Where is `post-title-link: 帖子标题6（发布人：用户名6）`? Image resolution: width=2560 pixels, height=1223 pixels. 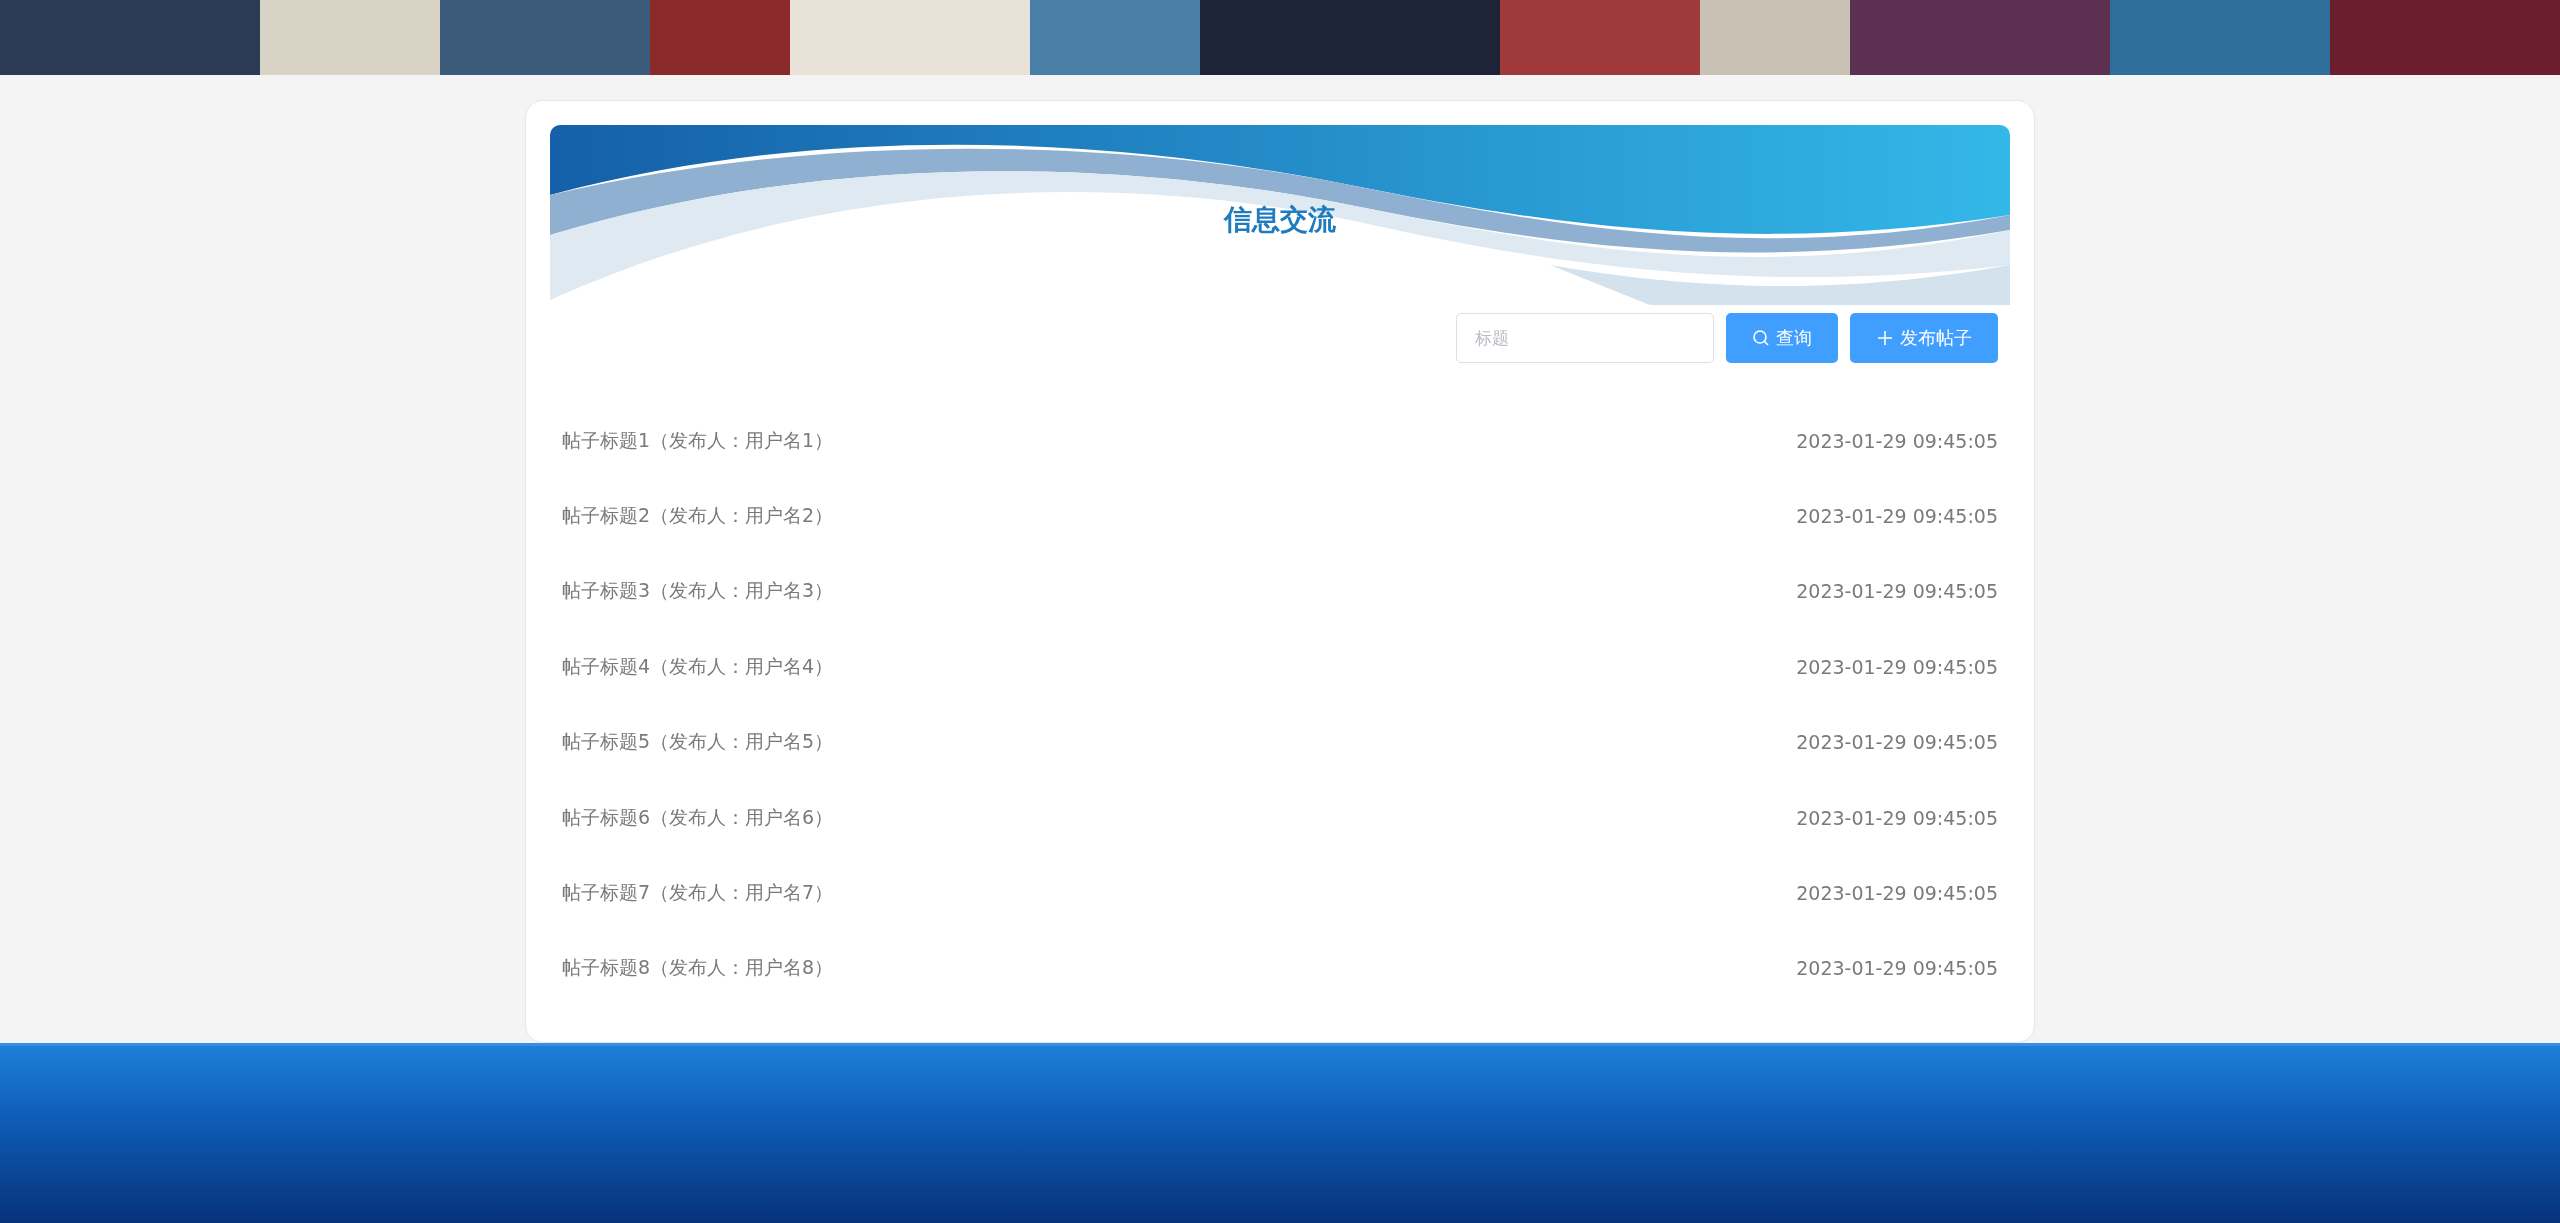
post-title-link: 帖子标题6（发布人：用户名6） is located at coordinates (698, 817).